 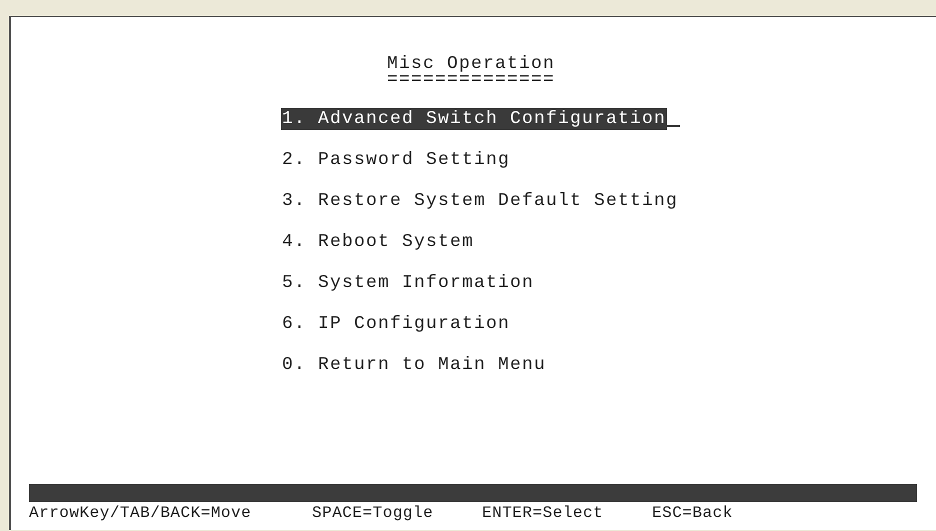 I want to click on menu-item: 0. Return to Main Menu, so click(x=414, y=365).